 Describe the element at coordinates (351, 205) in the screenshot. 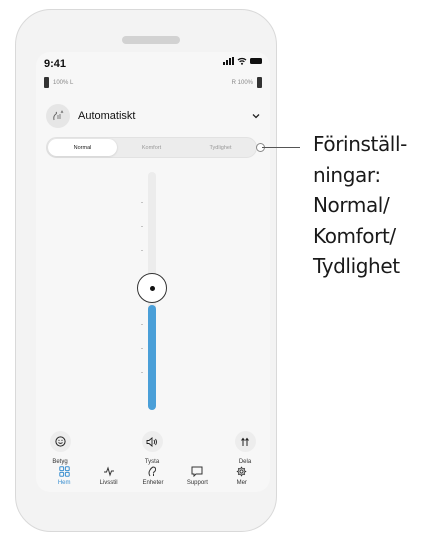

I see `callout-line-3: Normal/` at that location.